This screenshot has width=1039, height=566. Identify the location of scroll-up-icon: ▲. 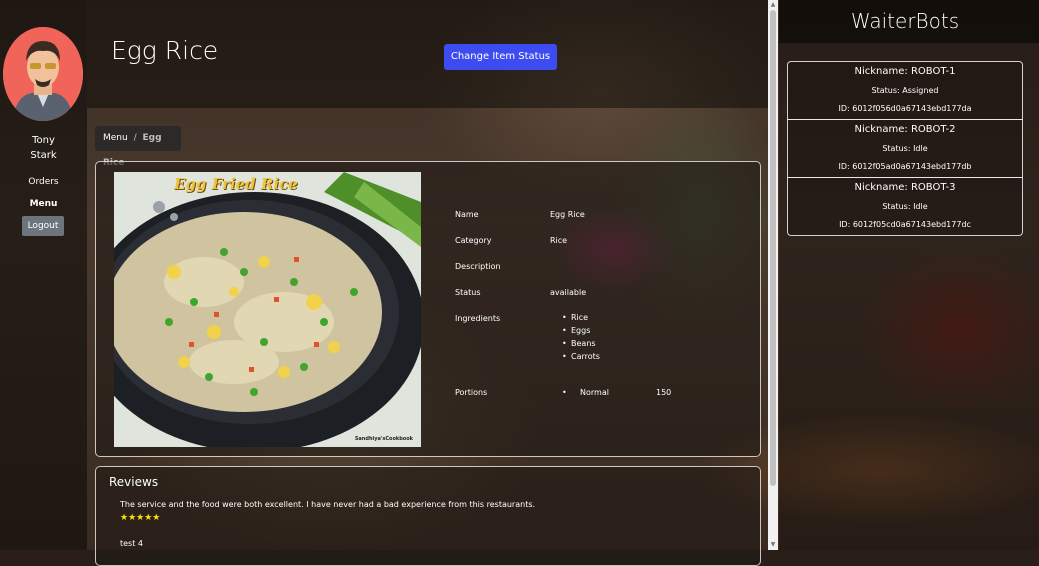
(773, 5).